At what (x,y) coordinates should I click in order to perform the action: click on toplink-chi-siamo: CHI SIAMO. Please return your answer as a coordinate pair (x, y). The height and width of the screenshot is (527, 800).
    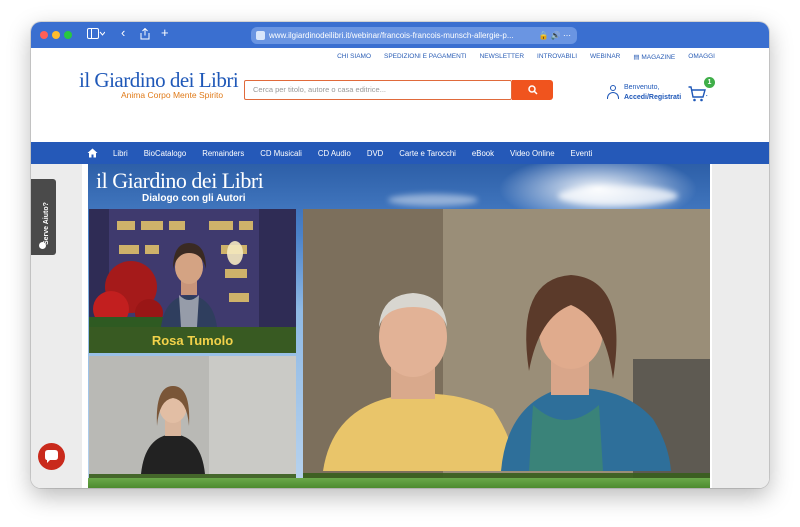
    Looking at the image, I should click on (354, 57).